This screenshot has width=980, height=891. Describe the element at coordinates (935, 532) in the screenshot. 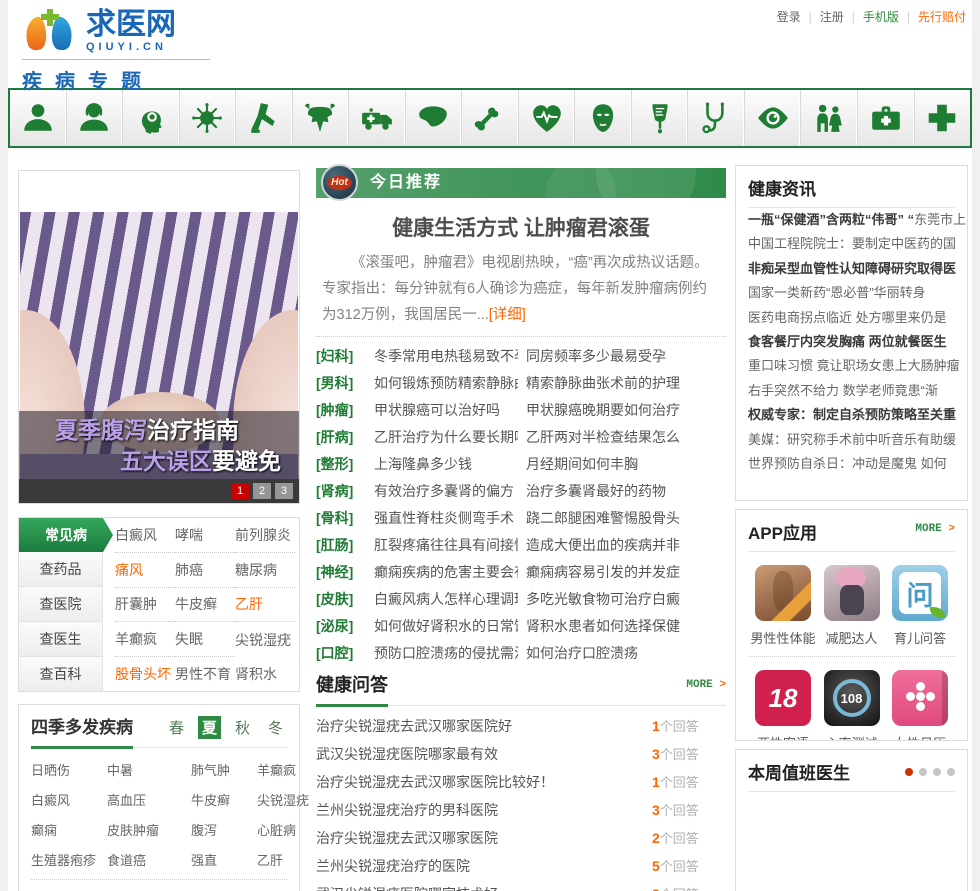

I see `app-more-link: MORE >` at that location.